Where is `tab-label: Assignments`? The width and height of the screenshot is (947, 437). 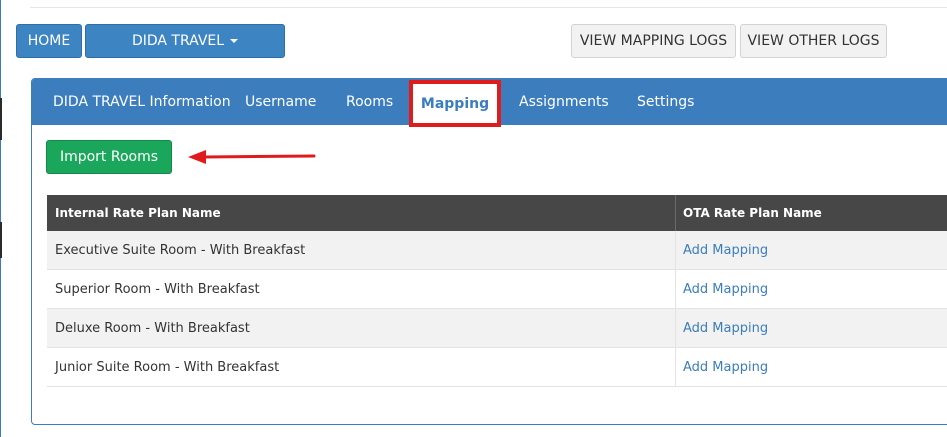
tab-label: Assignments is located at coordinates (564, 102).